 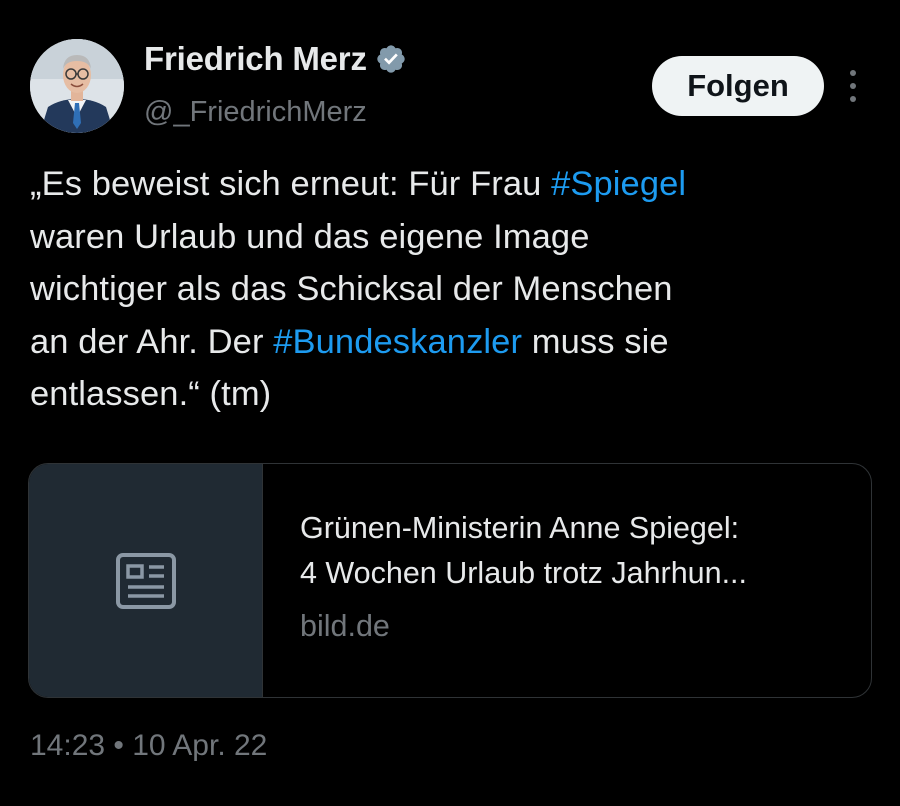 I want to click on tweet-text-line: waren Urlaub und das eigene Image, so click(x=455, y=237).